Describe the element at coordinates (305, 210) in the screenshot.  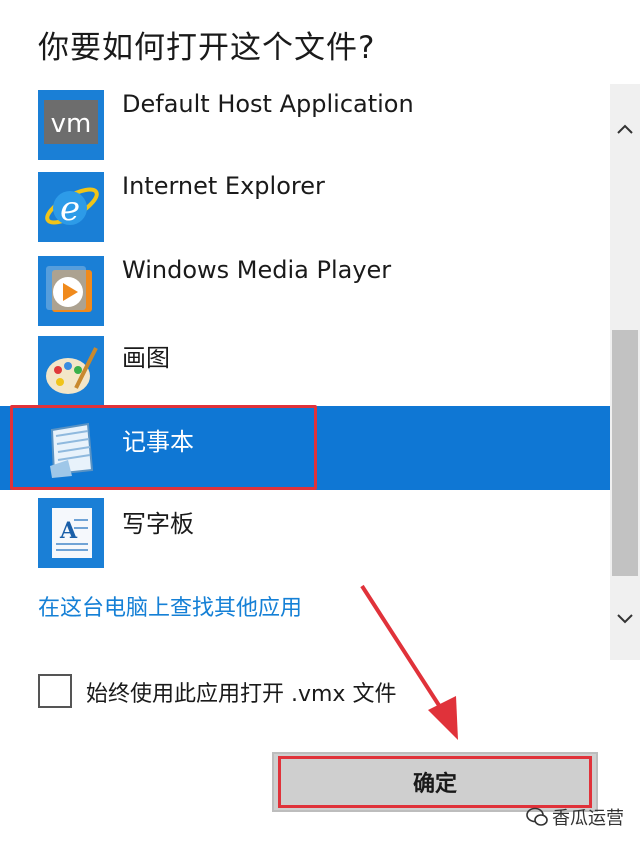
I see `app-item-internet-explorer: e Internet Explorer` at that location.